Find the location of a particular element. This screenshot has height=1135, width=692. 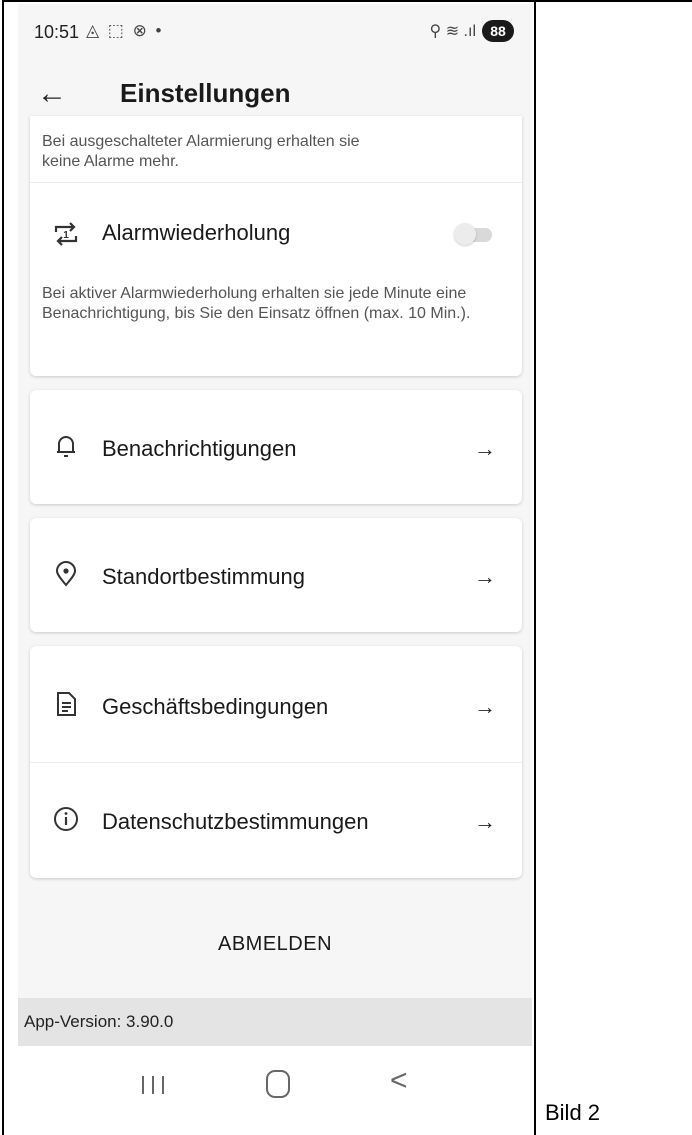

system-navigation-bar: < is located at coordinates (275, 1090).